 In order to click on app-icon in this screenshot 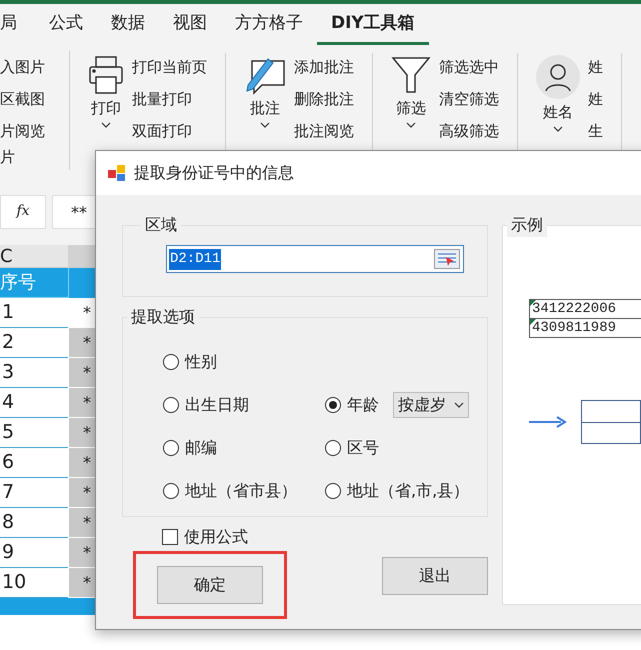, I will do `click(117, 173)`.